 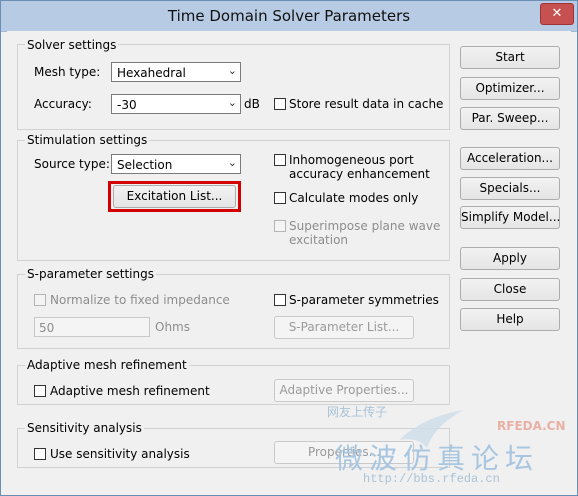 I want to click on help-button: Help, so click(x=510, y=319).